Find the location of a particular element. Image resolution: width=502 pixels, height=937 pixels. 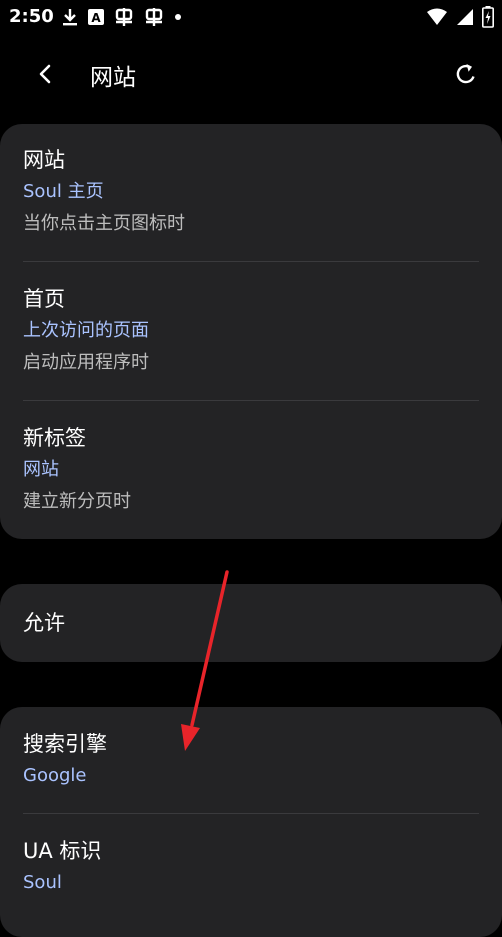

setting-item-new-tab: 新标签 网站 建立新分页时 is located at coordinates (251, 469).